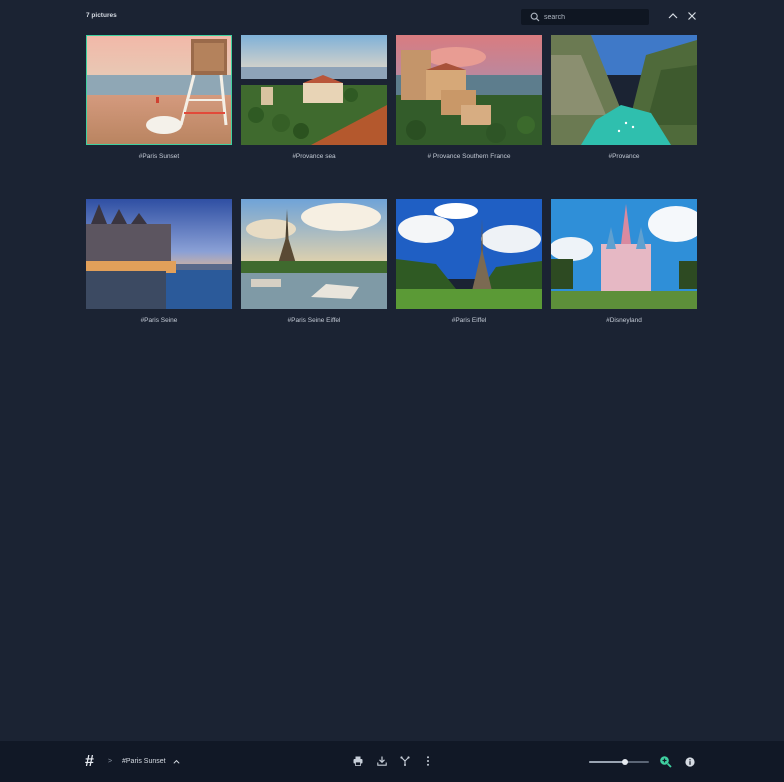 The image size is (784, 782). I want to click on search-input, so click(594, 17).